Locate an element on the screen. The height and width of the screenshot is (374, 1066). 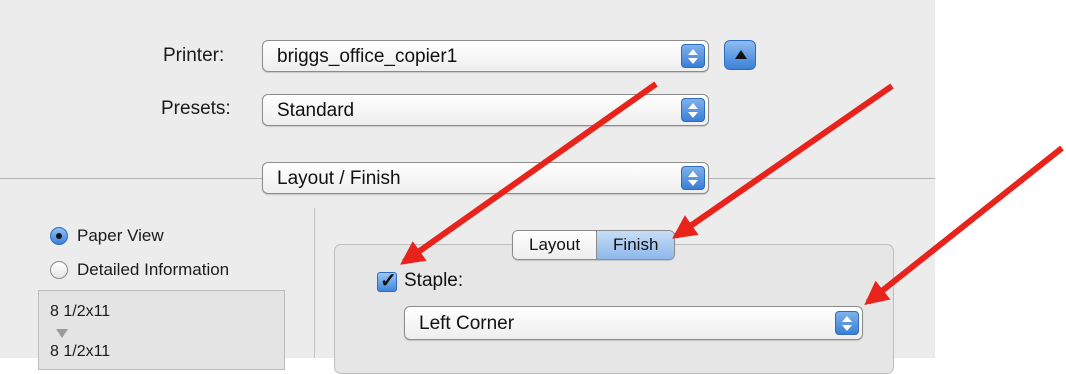
disclosure-triangle-icon is located at coordinates (741, 54).